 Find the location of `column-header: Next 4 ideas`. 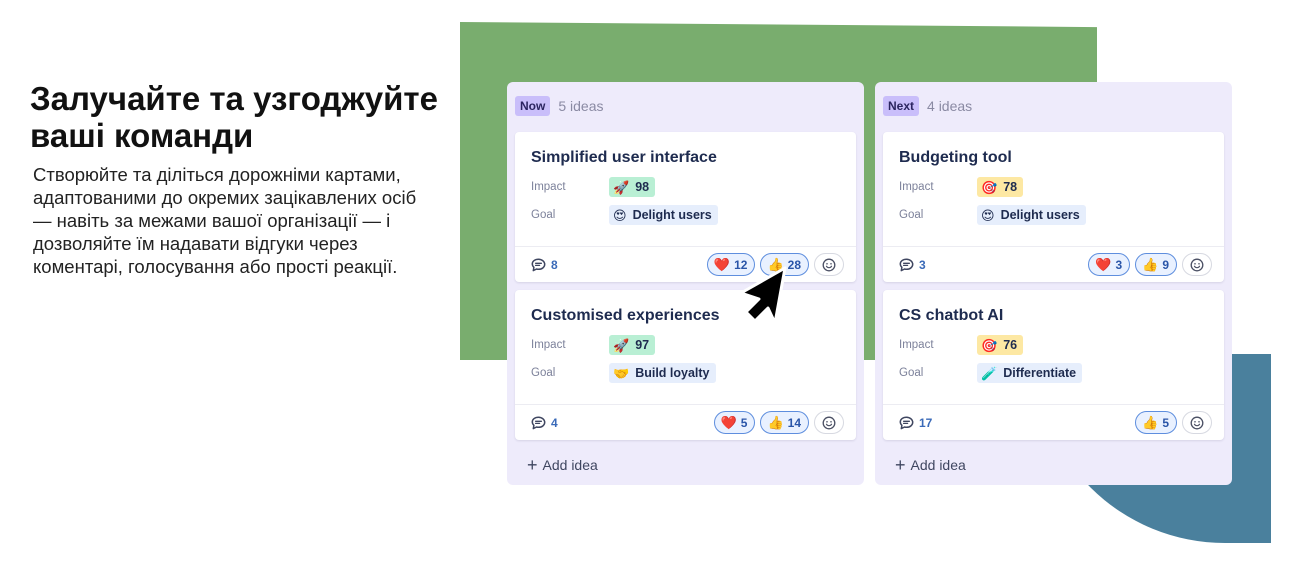

column-header: Next 4 ideas is located at coordinates (927, 106).